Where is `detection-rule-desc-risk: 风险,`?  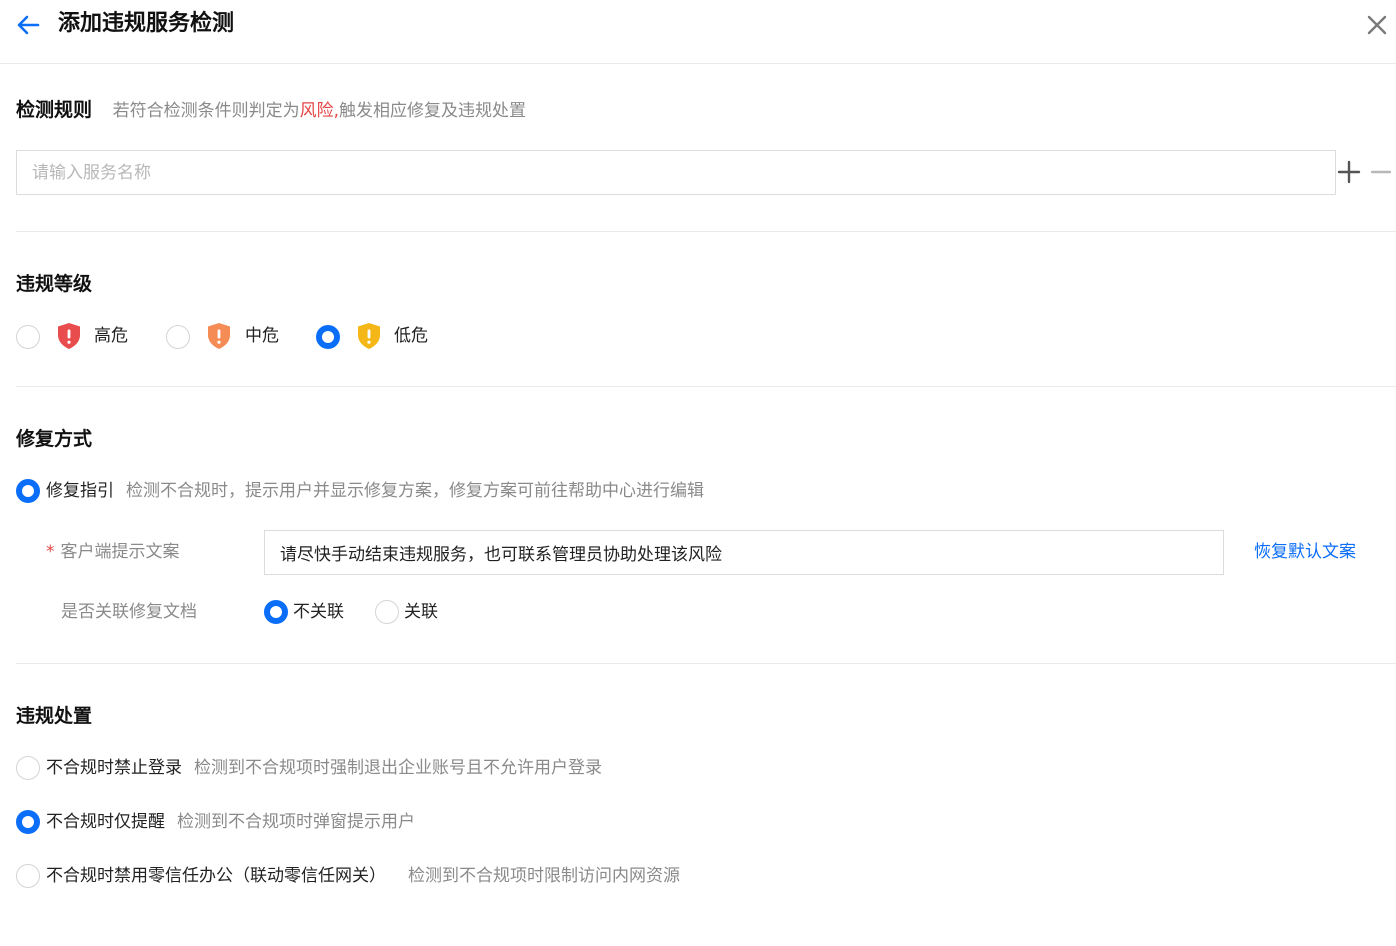 detection-rule-desc-risk: 风险, is located at coordinates (319, 111).